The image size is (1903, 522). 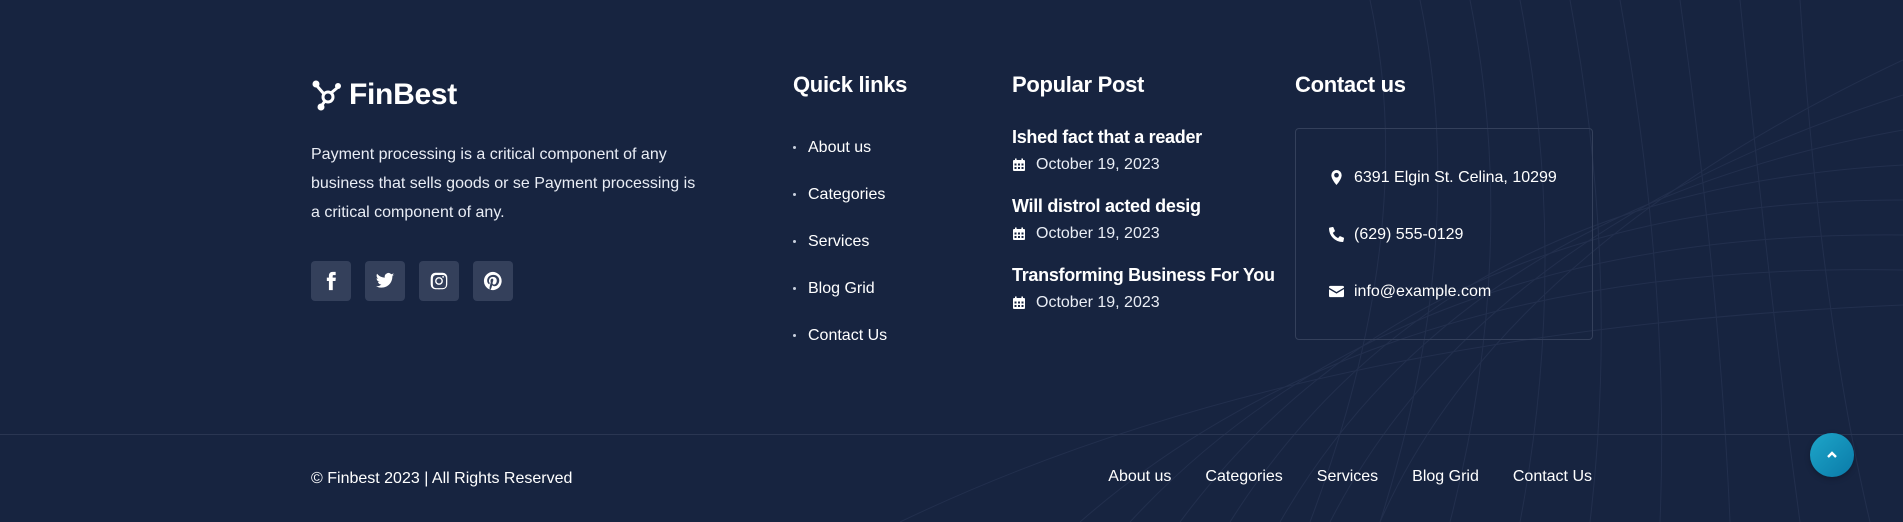 What do you see at coordinates (506, 95) in the screenshot?
I see `logo: FinBest` at bounding box center [506, 95].